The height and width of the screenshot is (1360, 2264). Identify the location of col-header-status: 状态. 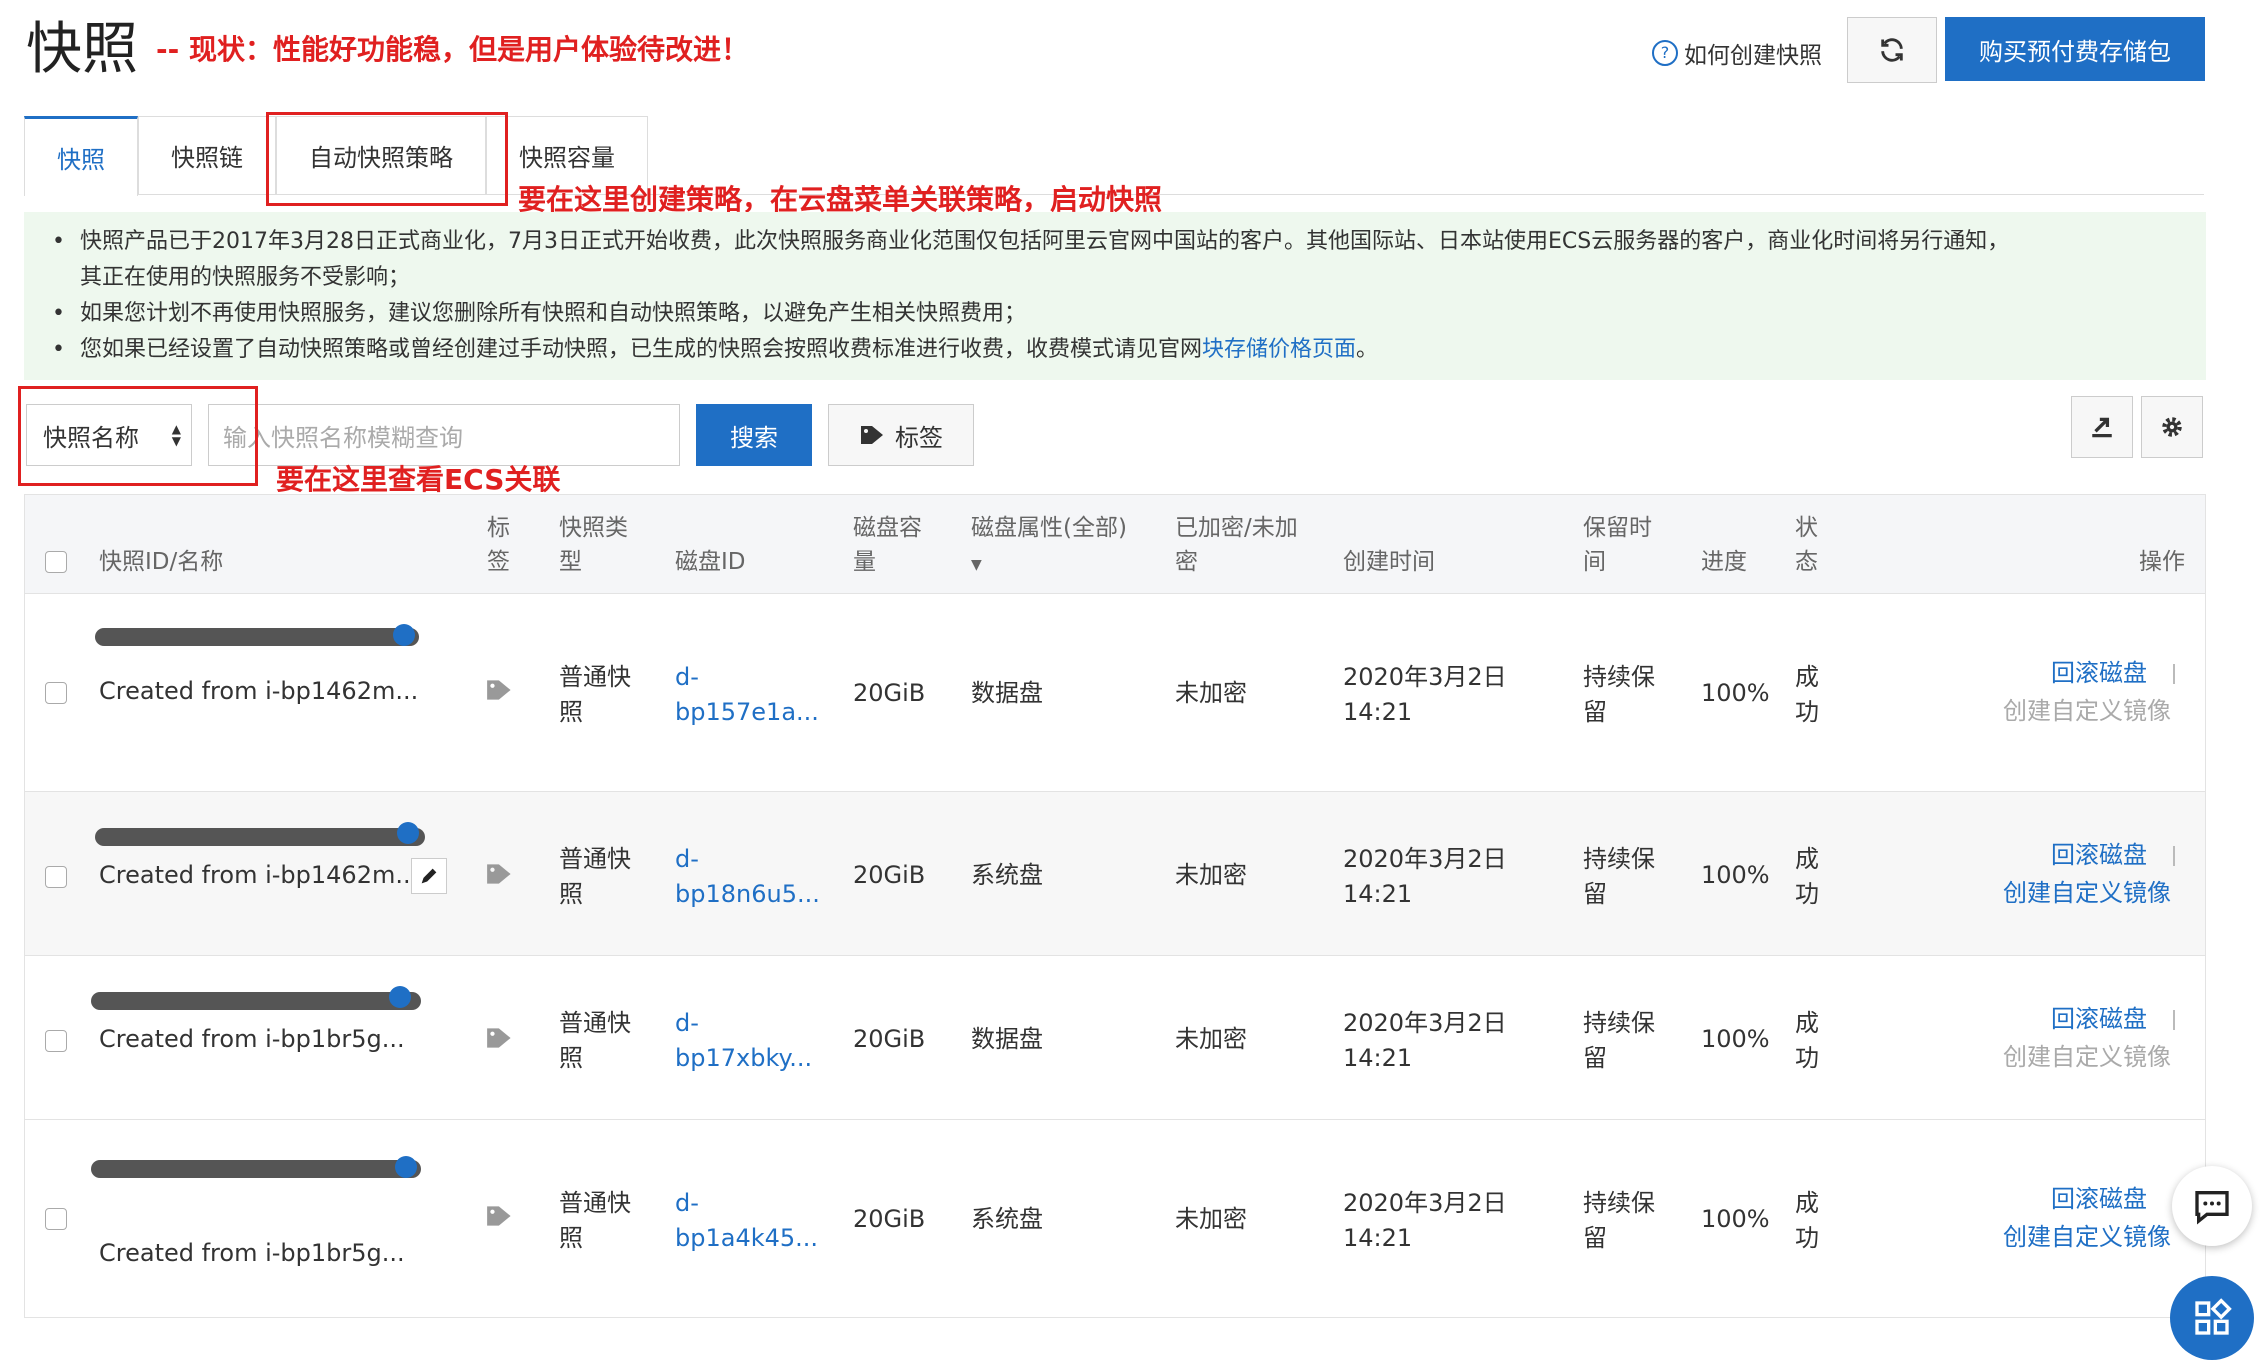
(1806, 545).